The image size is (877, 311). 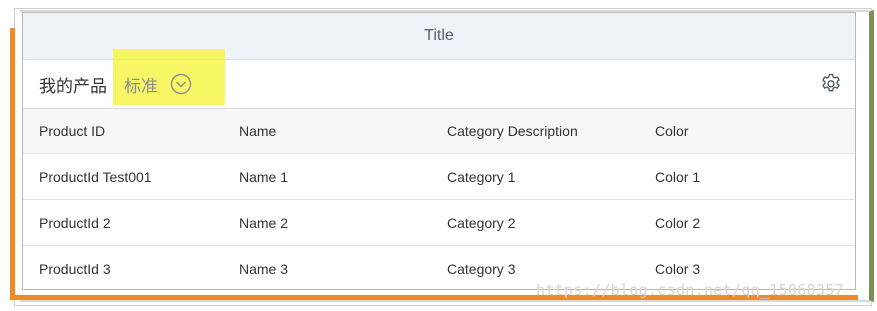 I want to click on cell-name: Name 3, so click(x=264, y=268).